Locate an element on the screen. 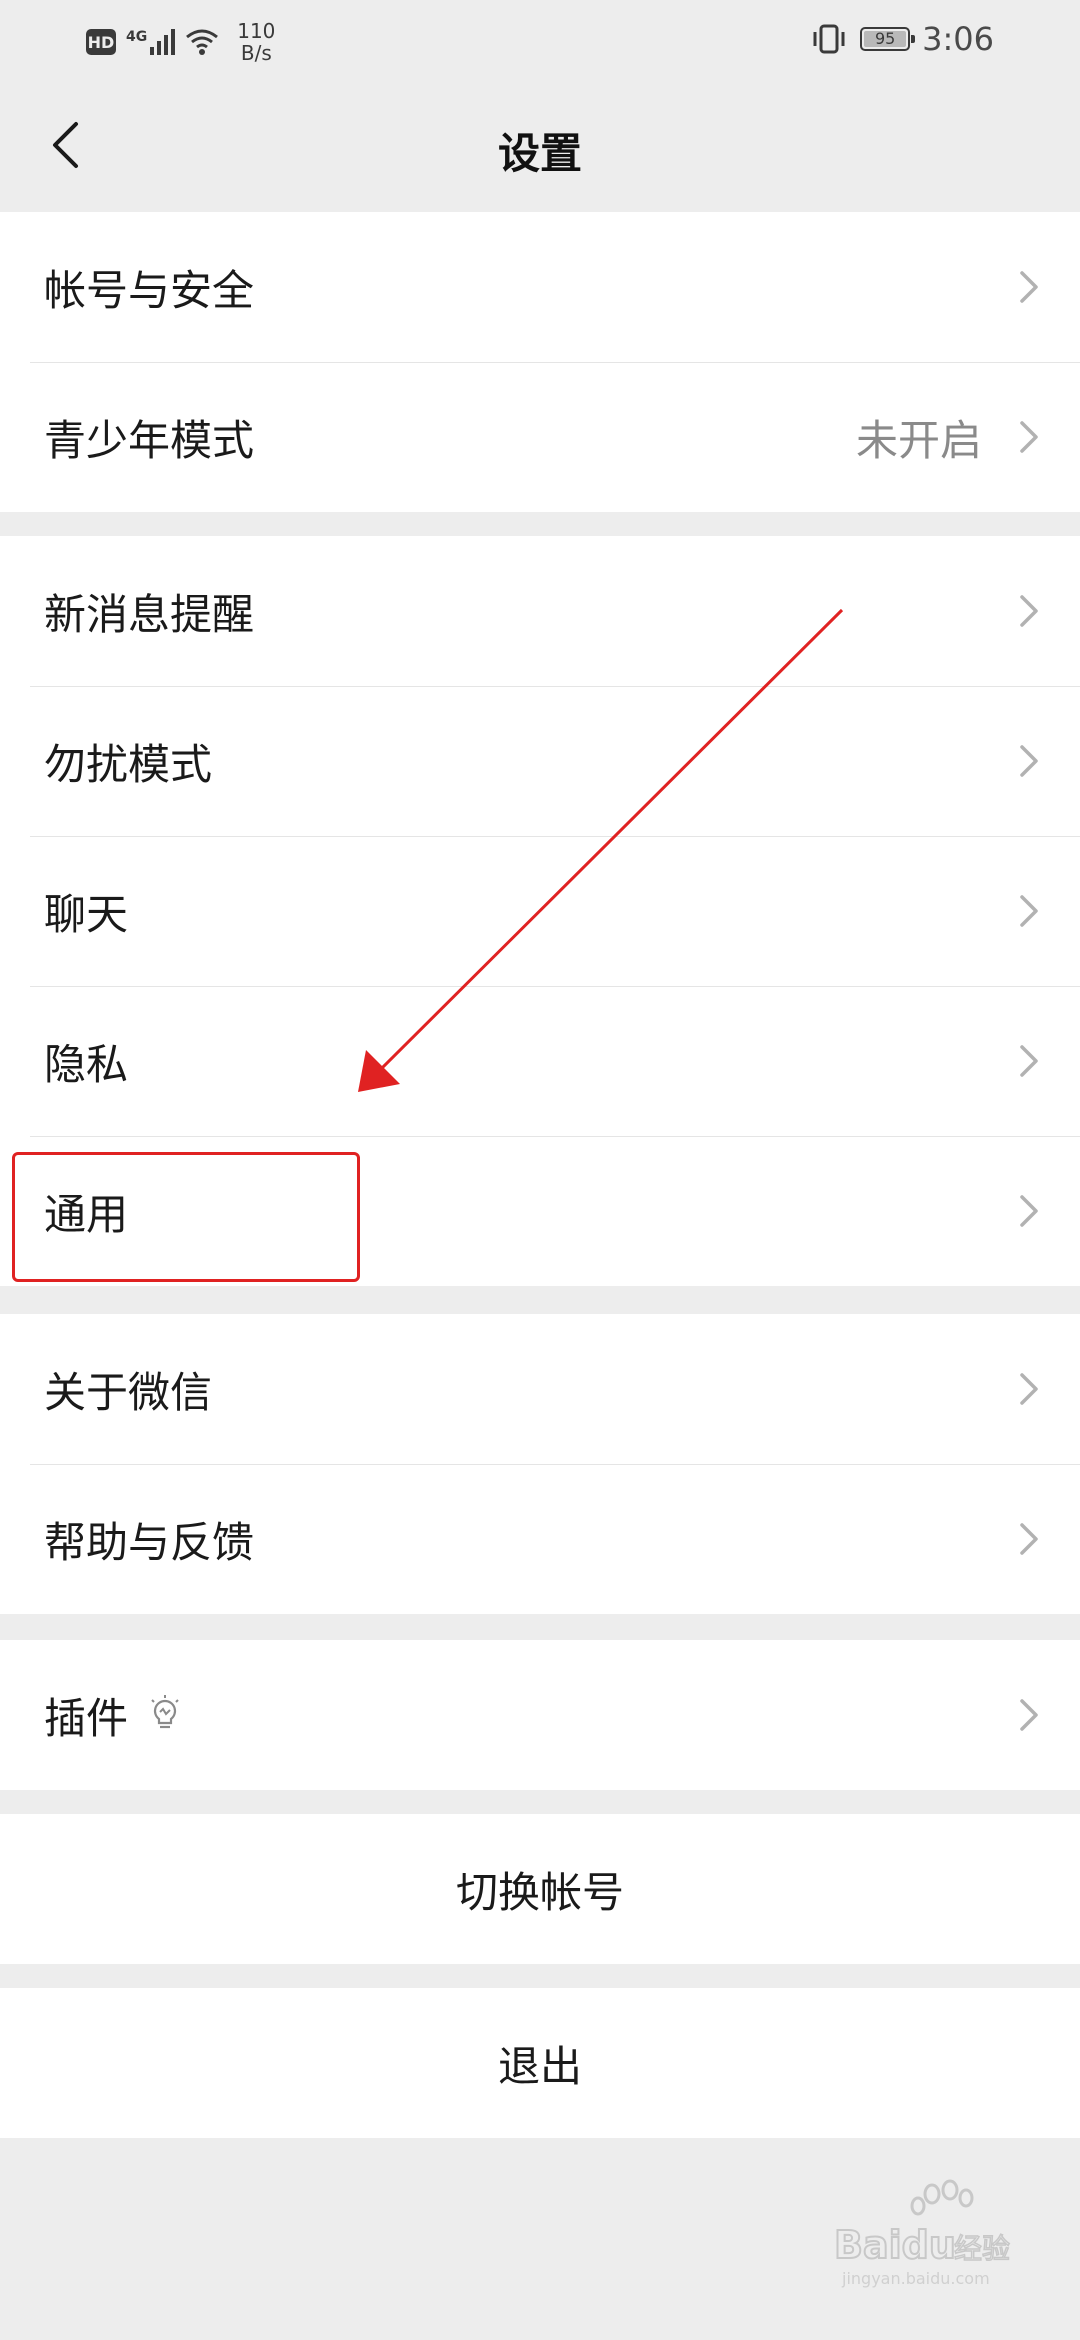  item-label: 青少年模式 is located at coordinates (149, 440).